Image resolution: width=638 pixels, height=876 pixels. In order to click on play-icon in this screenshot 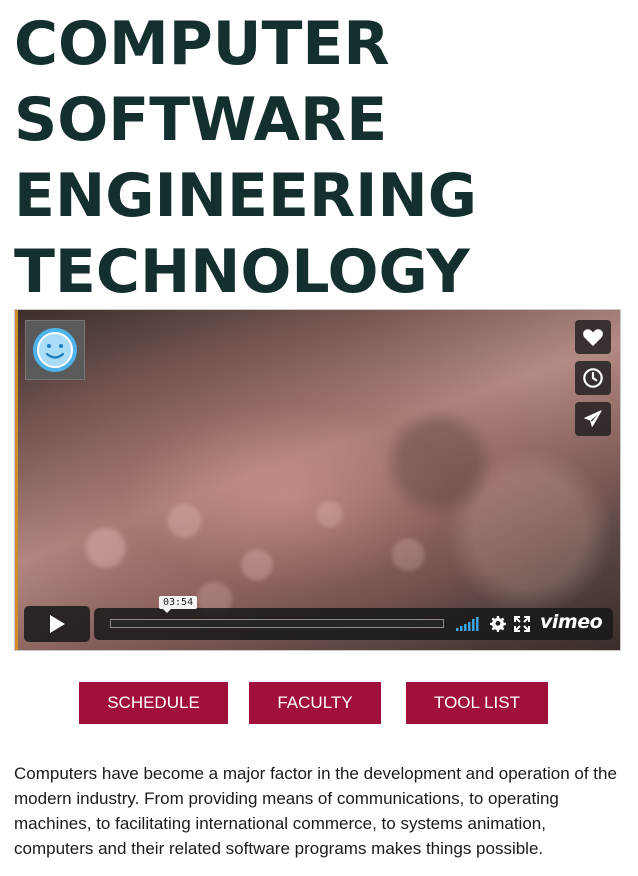, I will do `click(57, 624)`.